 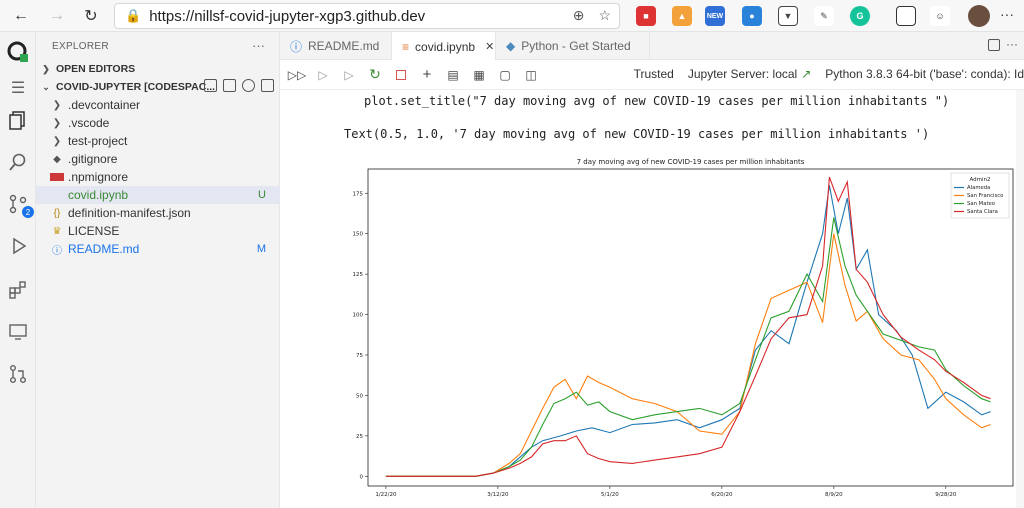 I want to click on json-file-icon: {}, so click(x=57, y=213).